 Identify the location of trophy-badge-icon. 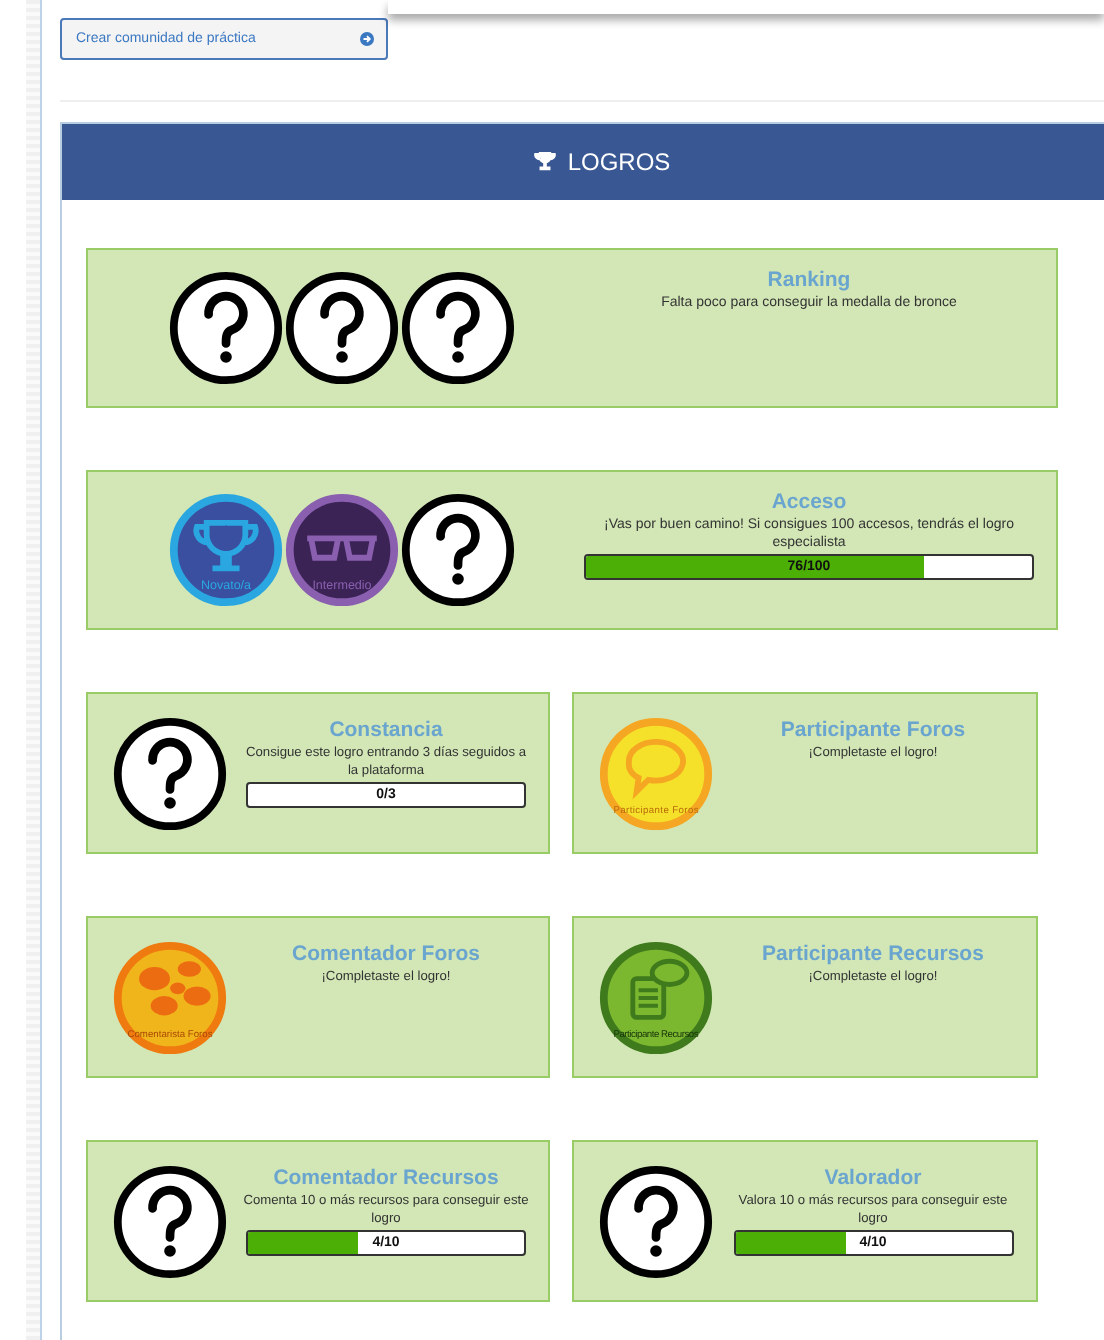
(226, 550).